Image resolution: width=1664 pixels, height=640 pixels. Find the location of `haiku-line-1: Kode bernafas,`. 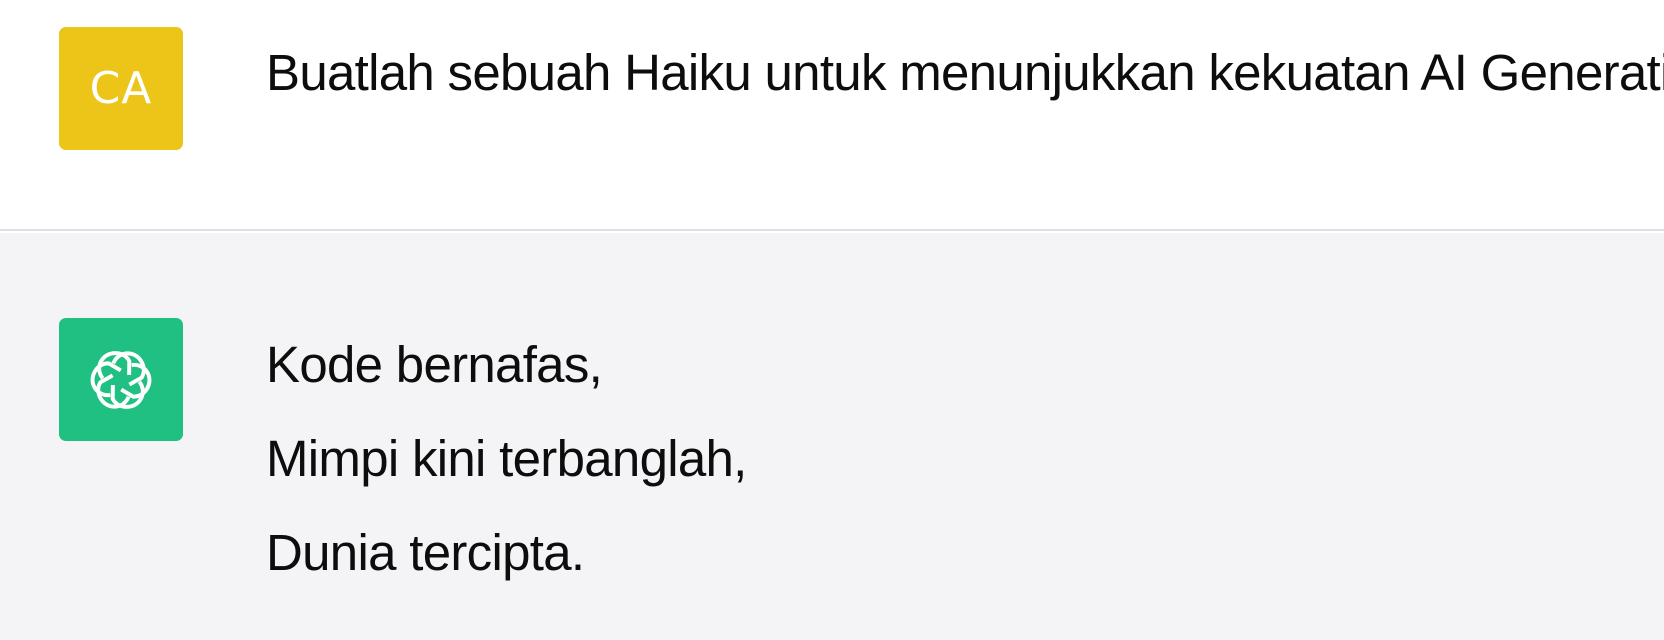

haiku-line-1: Kode bernafas, is located at coordinates (434, 364).